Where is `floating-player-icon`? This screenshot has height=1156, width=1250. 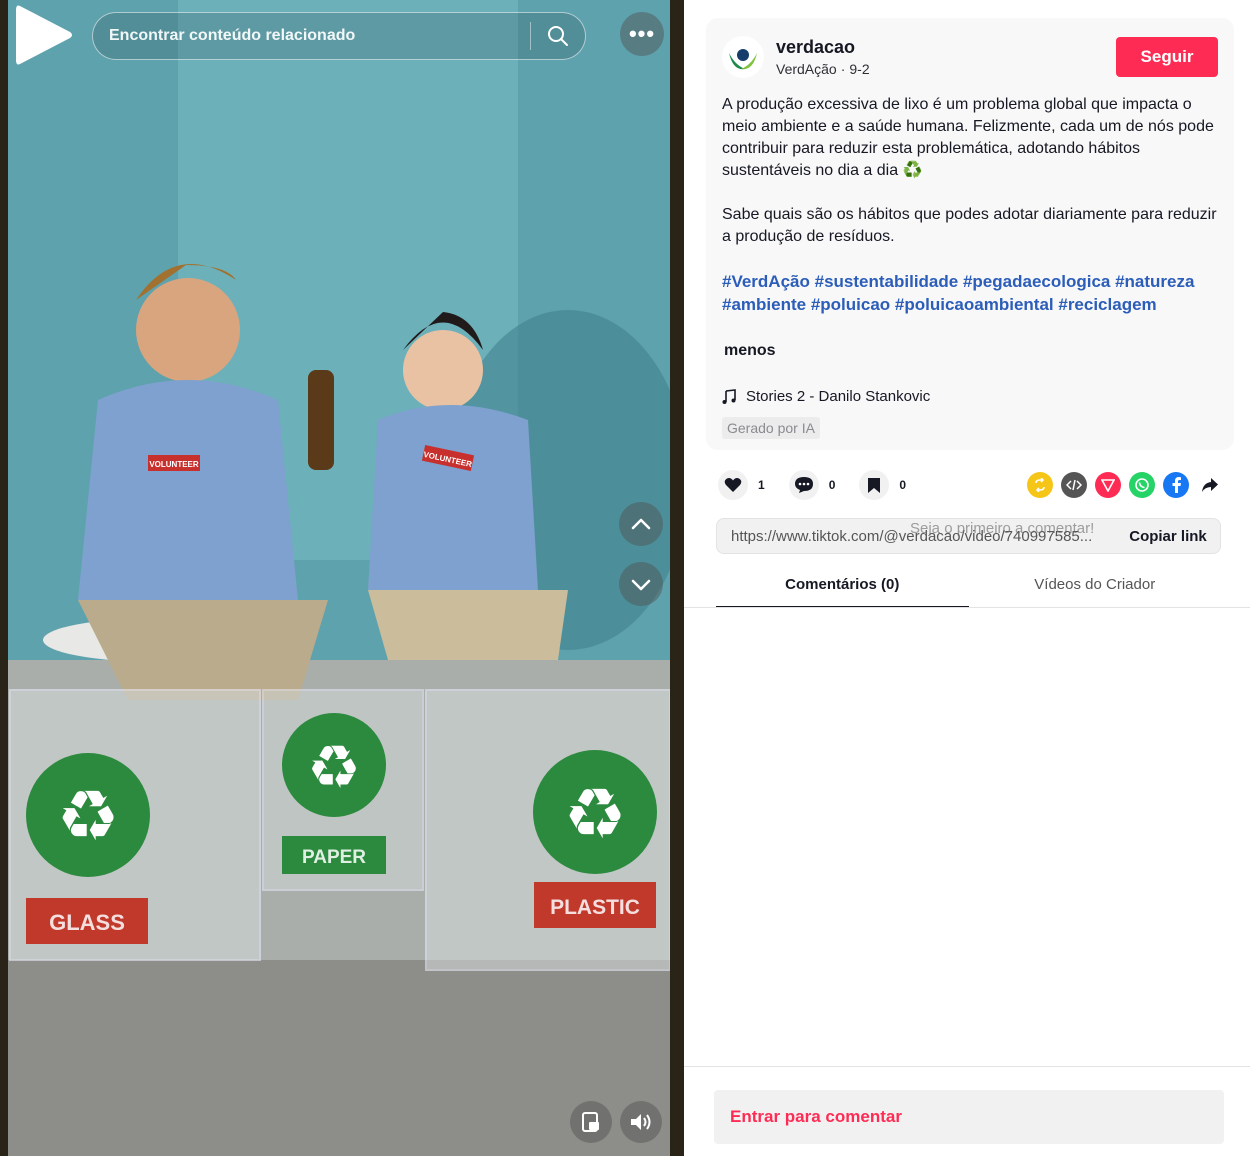
floating-player-icon is located at coordinates (590, 1122).